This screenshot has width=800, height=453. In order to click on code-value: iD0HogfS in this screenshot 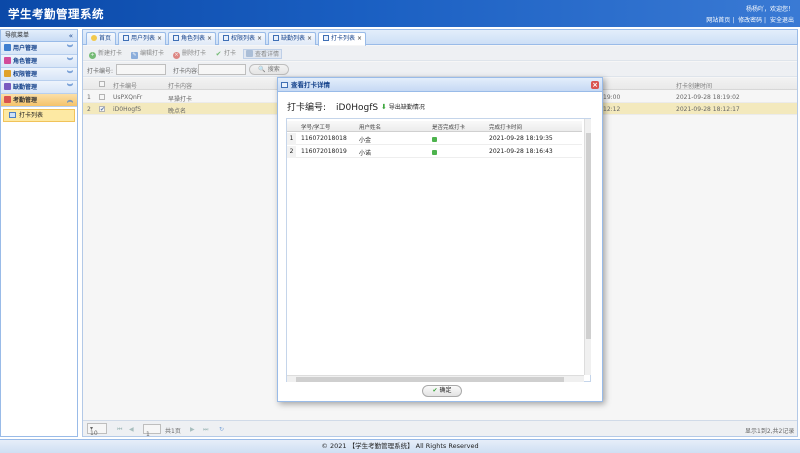, I will do `click(357, 108)`.